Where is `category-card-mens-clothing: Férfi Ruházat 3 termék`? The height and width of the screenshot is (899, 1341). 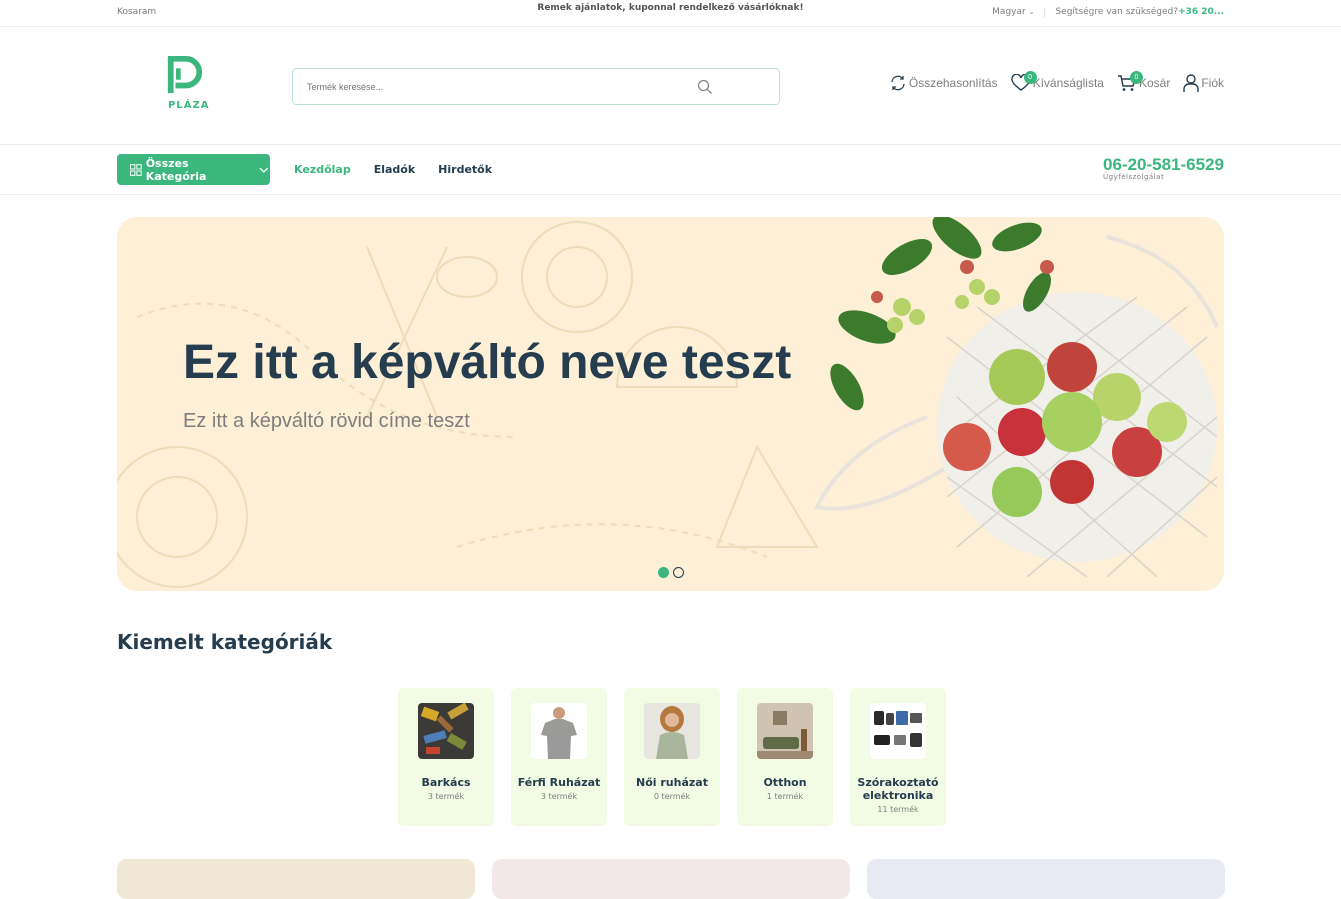 category-card-mens-clothing: Férfi Ruházat 3 termék is located at coordinates (559, 757).